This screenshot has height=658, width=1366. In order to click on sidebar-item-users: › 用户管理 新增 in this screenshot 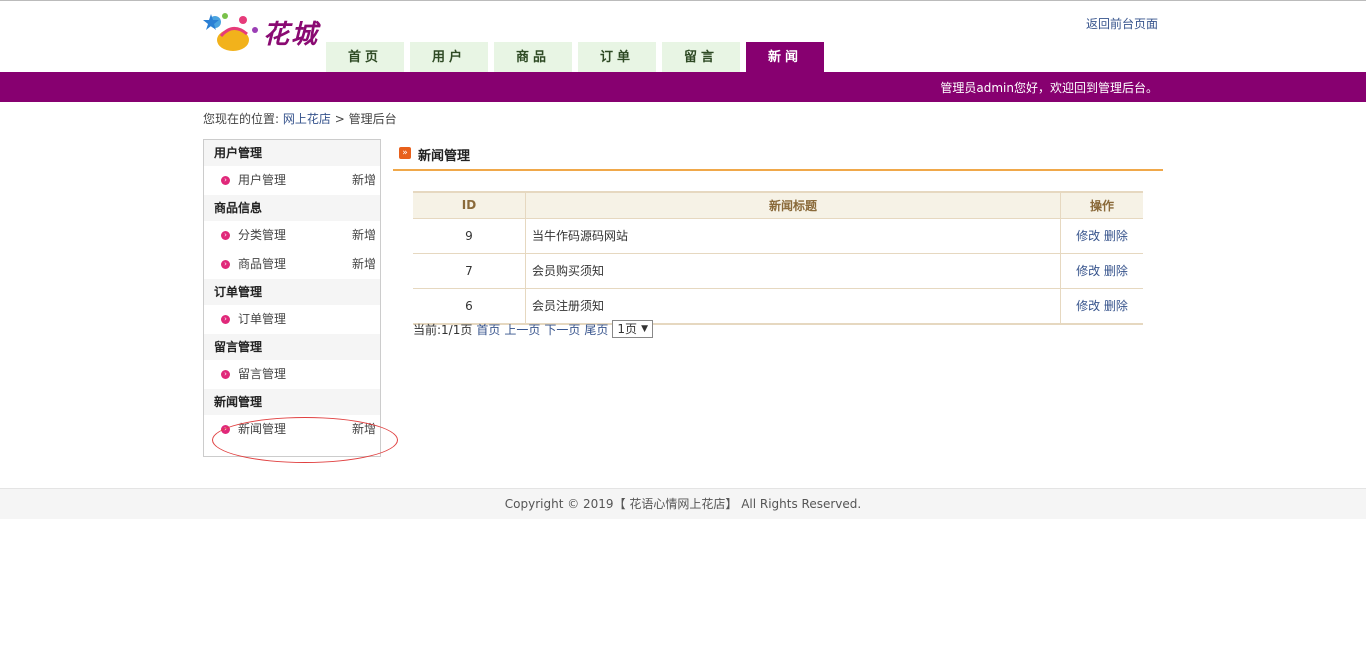, I will do `click(292, 180)`.